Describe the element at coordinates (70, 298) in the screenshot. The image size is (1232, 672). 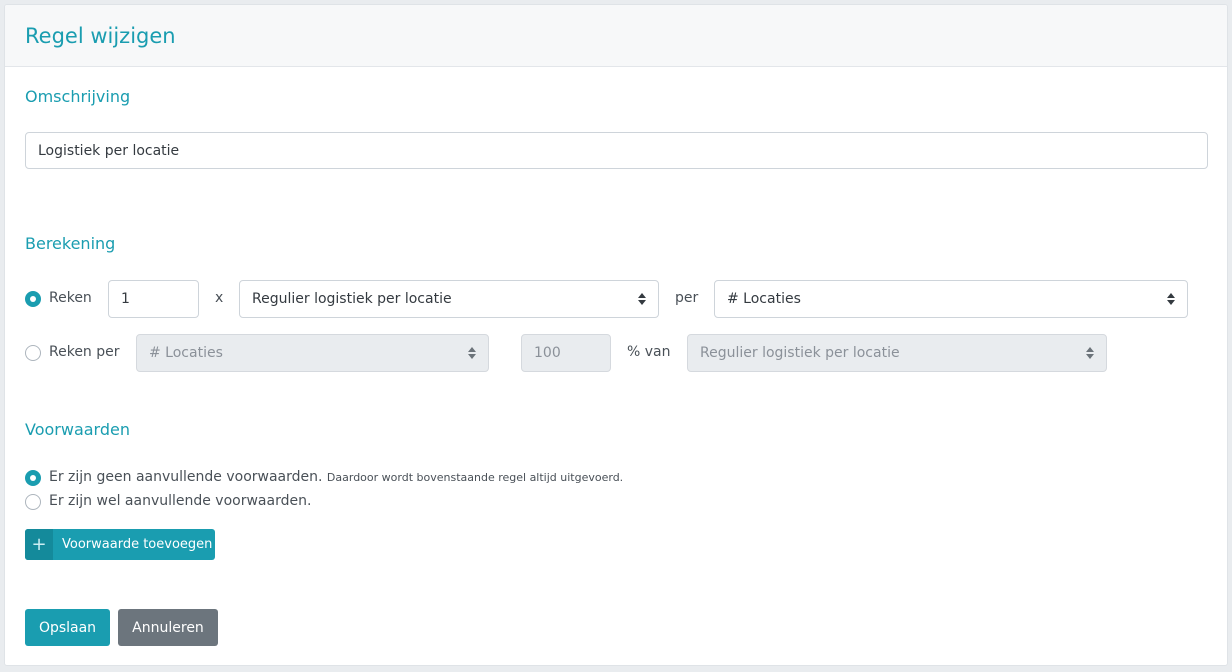
I see `reken-label: Reken` at that location.